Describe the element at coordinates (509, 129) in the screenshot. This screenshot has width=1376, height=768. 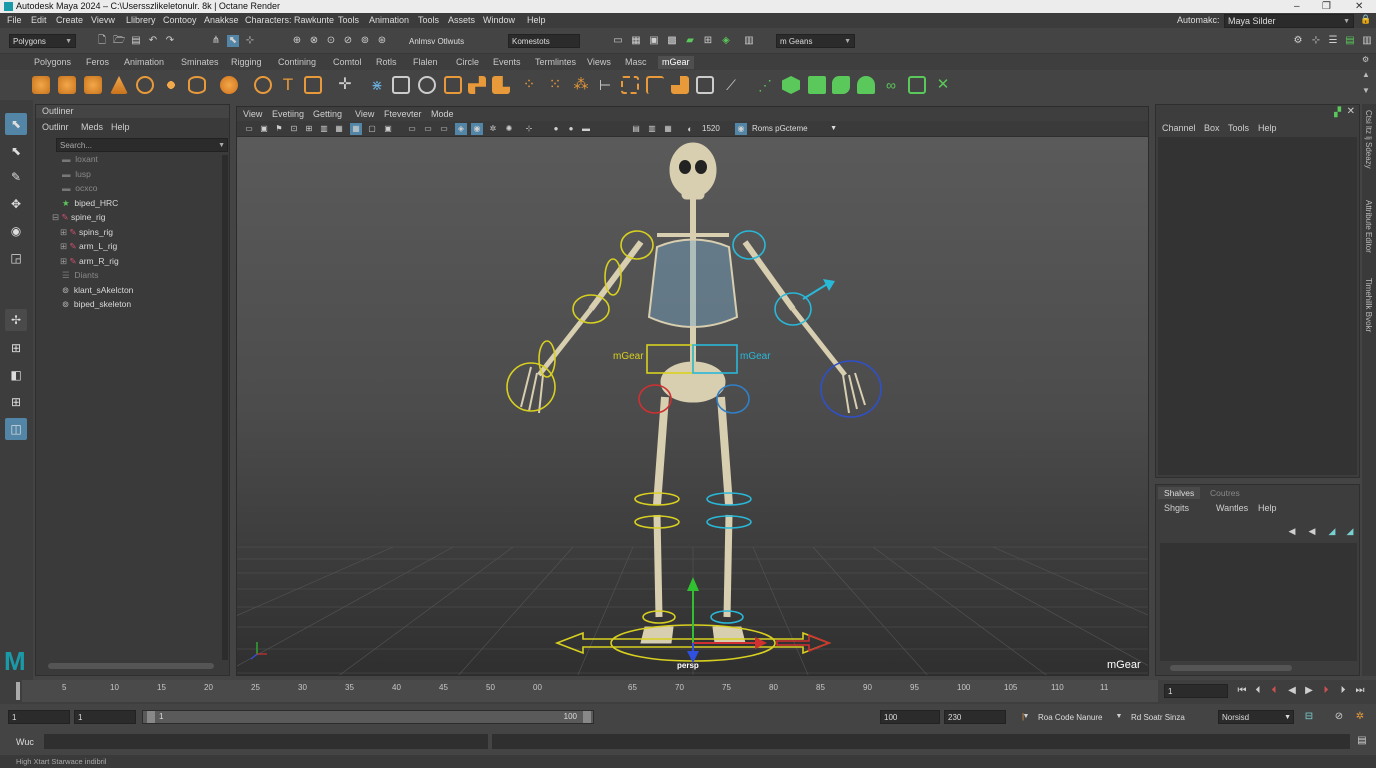
I see `aa-icon: ✺` at that location.